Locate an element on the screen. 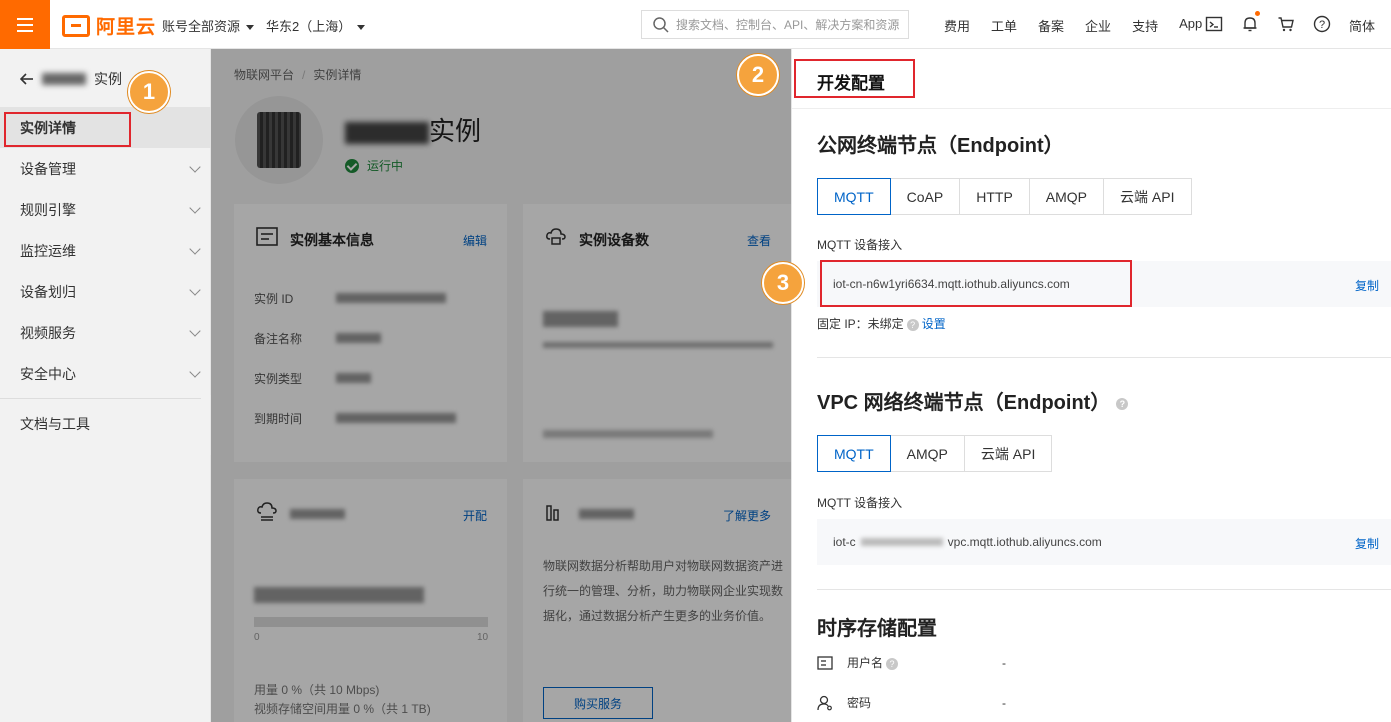  breadcrumb-item: 实例详情 is located at coordinates (337, 75).